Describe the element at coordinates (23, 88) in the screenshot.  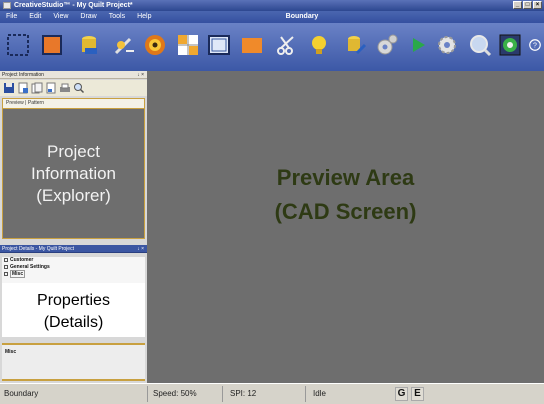
I see `new-page-icon` at that location.